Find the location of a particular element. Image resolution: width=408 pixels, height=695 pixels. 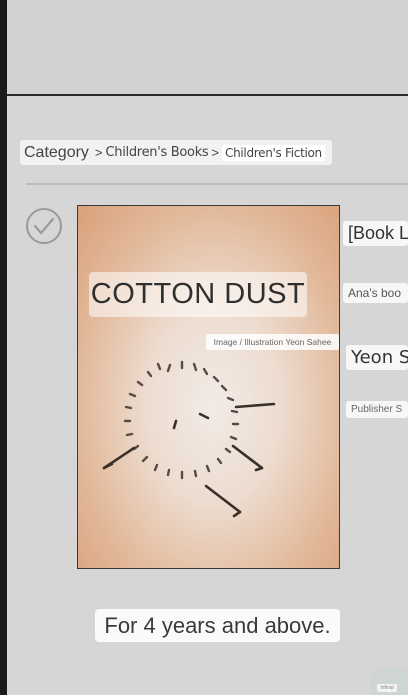

publisher-info-label: Publisher S is located at coordinates (377, 409).